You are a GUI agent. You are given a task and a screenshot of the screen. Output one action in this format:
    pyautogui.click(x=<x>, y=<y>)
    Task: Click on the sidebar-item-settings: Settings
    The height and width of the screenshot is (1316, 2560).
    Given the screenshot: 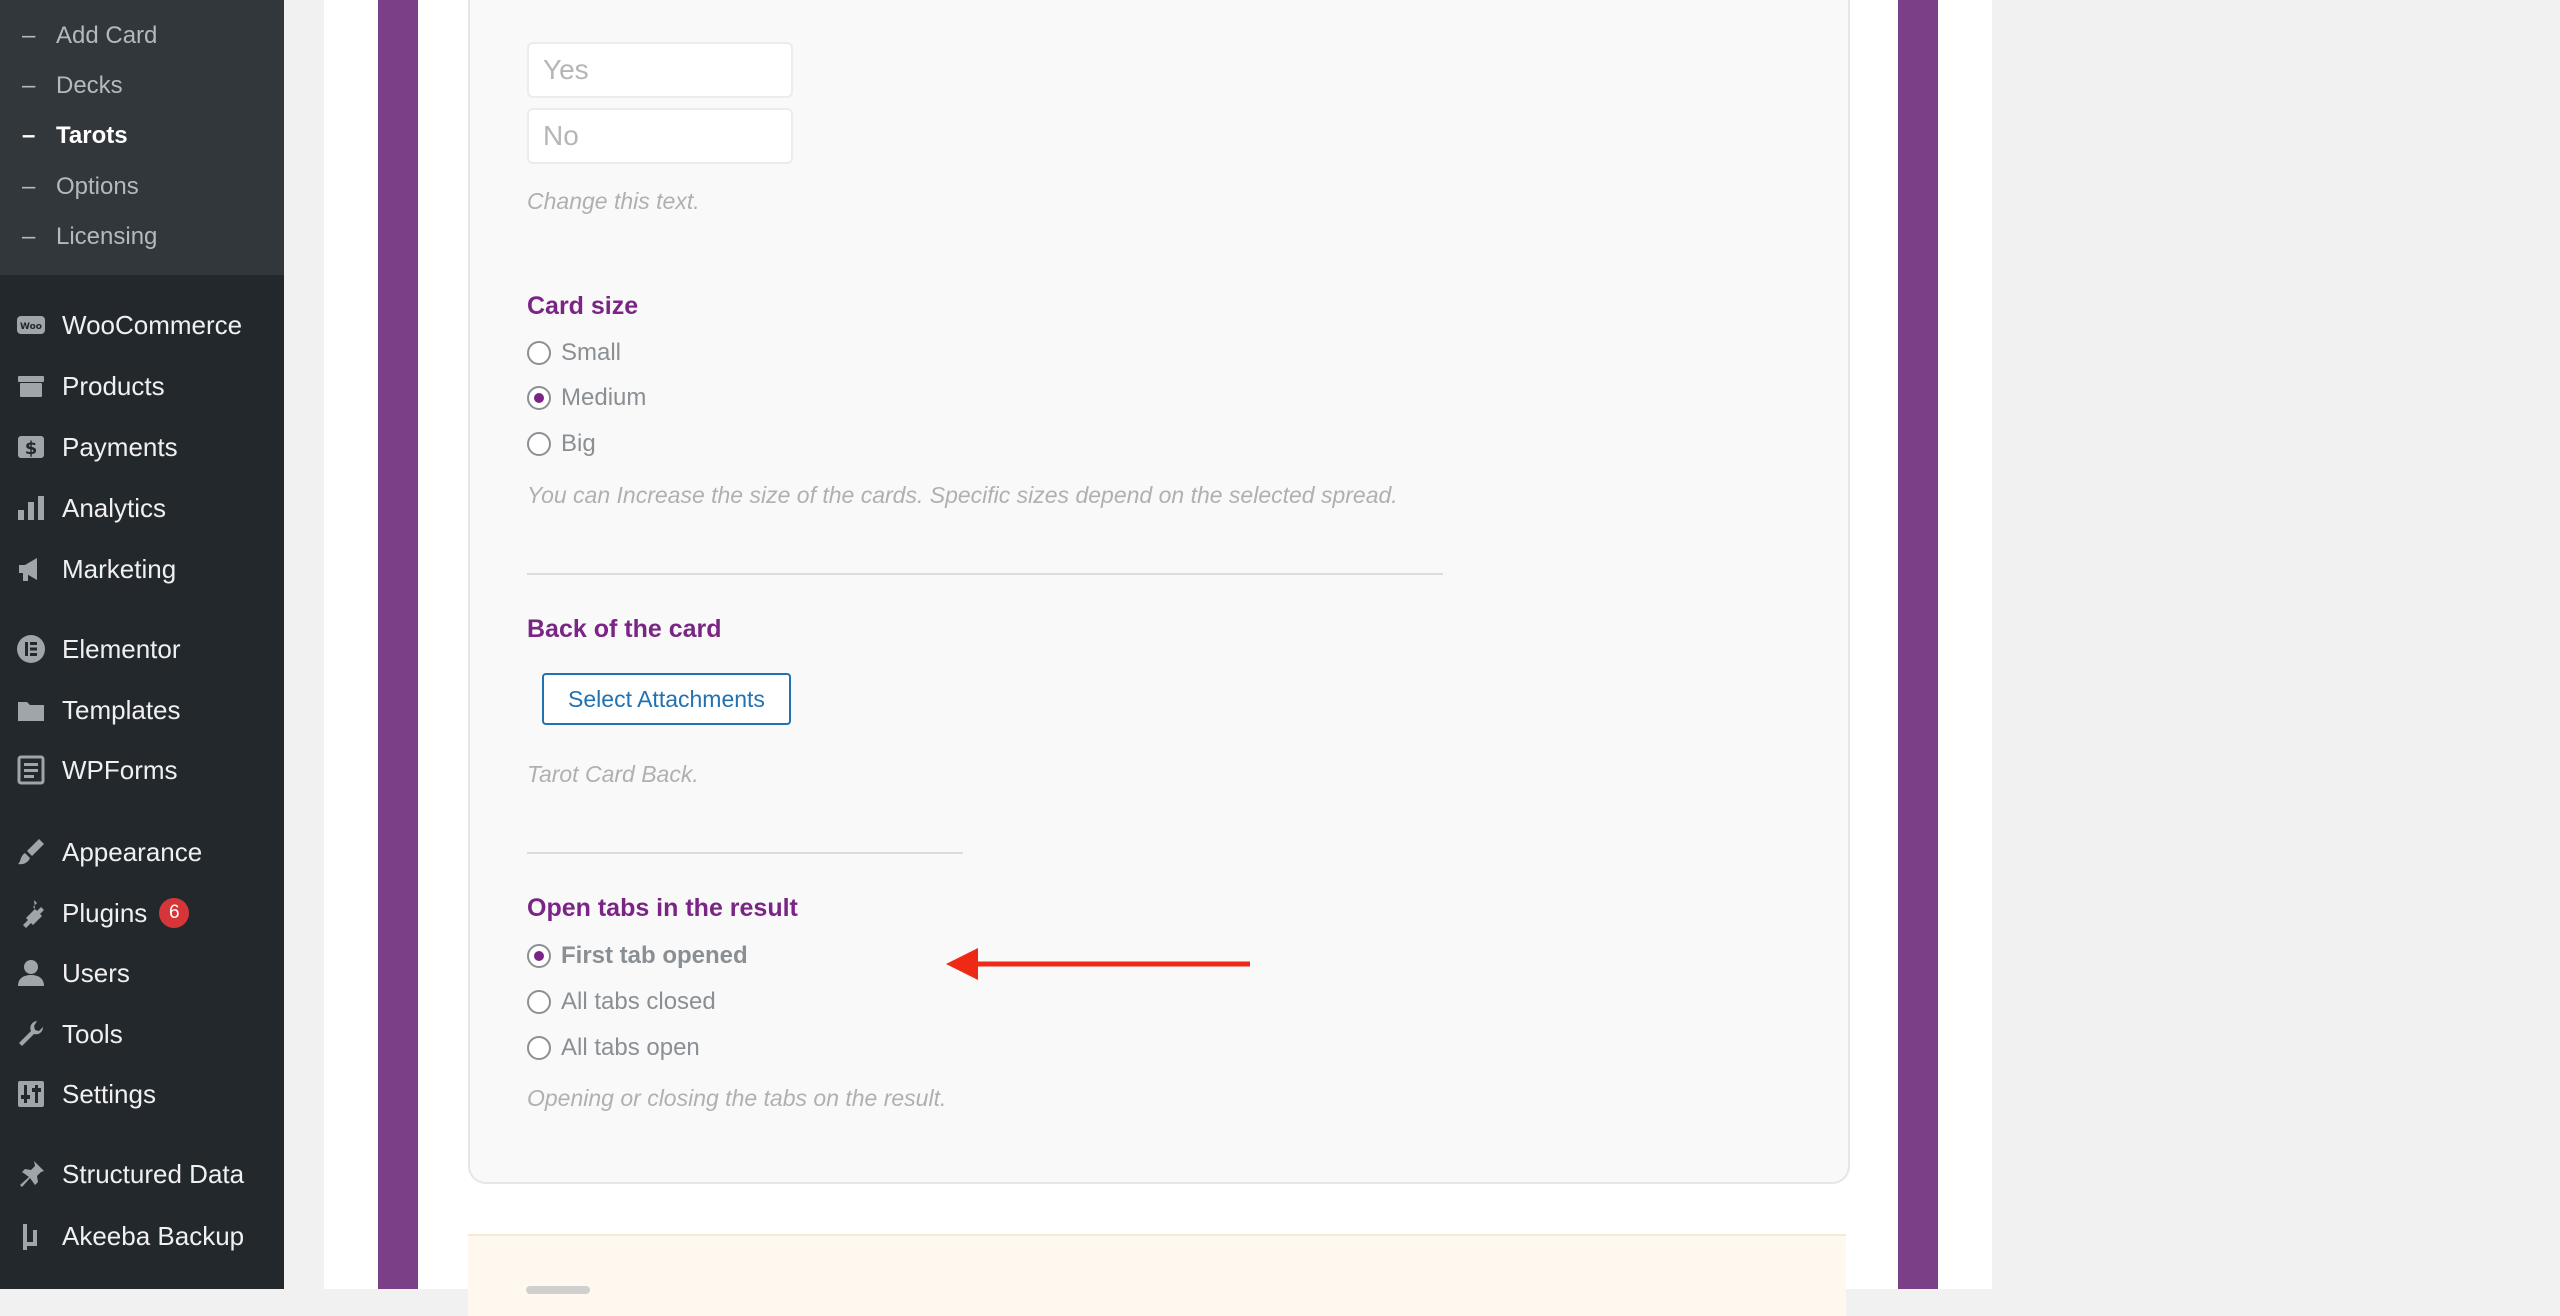 What is the action you would take?
    pyautogui.click(x=142, y=1094)
    